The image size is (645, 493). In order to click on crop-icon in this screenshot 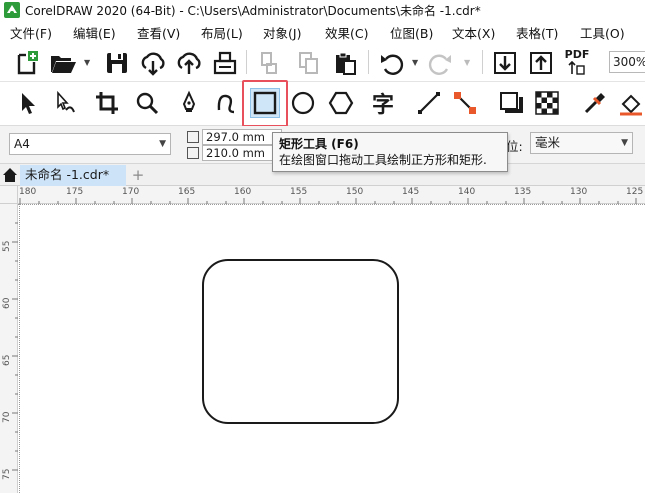, I will do `click(107, 103)`.